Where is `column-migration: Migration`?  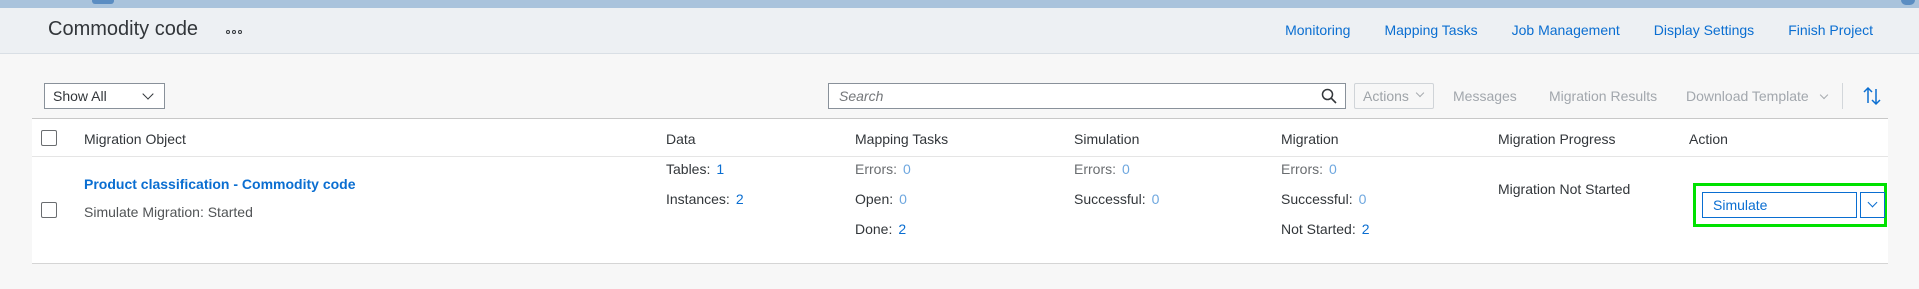
column-migration: Migration is located at coordinates (1310, 139).